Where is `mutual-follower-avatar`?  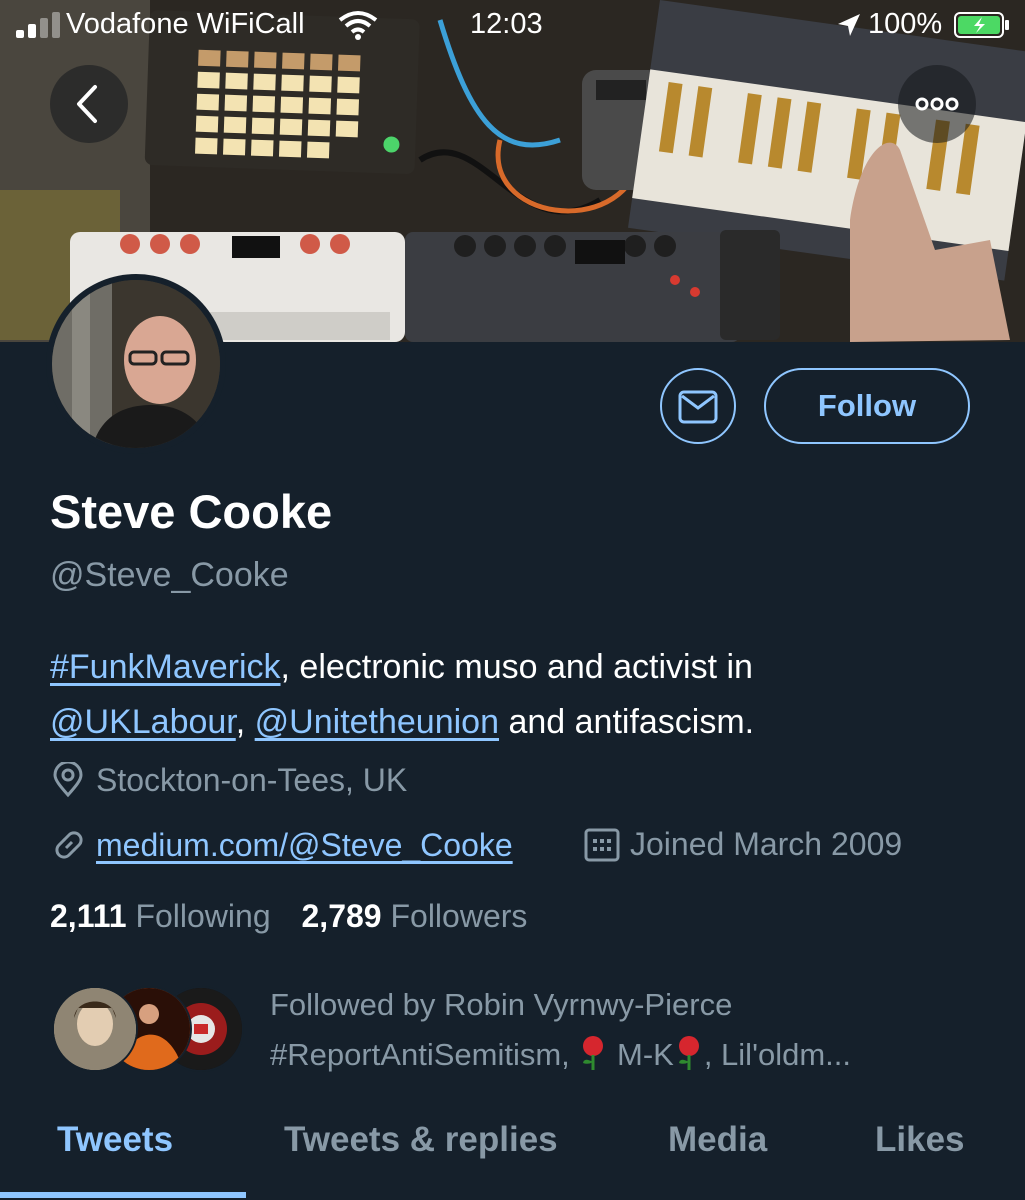
mutual-follower-avatar is located at coordinates (95, 1029).